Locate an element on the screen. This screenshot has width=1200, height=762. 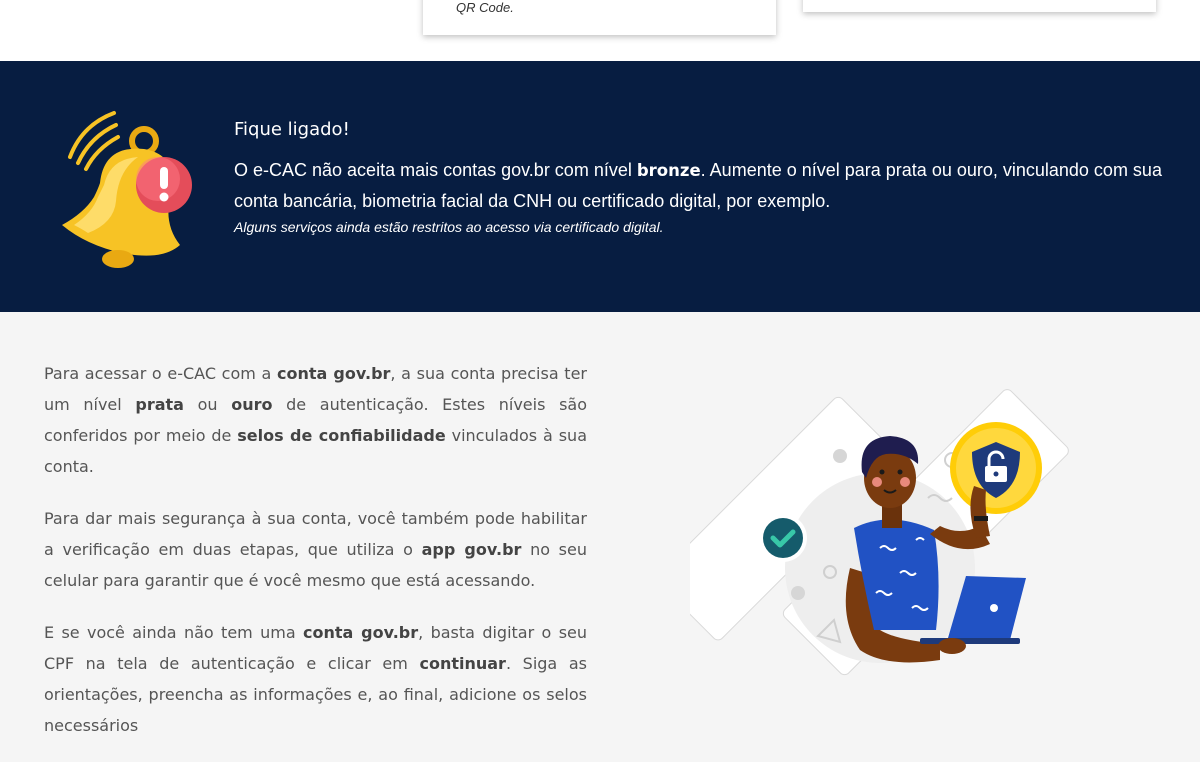
bell-alert-icon is located at coordinates (127, 189).